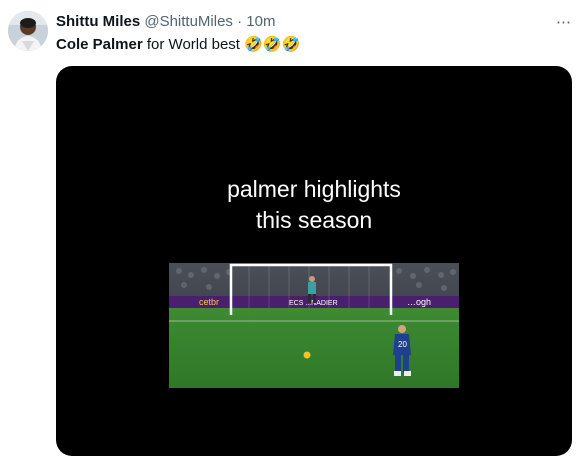 The image size is (581, 456). What do you see at coordinates (209, 302) in the screenshot?
I see `ad-board-left: cetbr` at bounding box center [209, 302].